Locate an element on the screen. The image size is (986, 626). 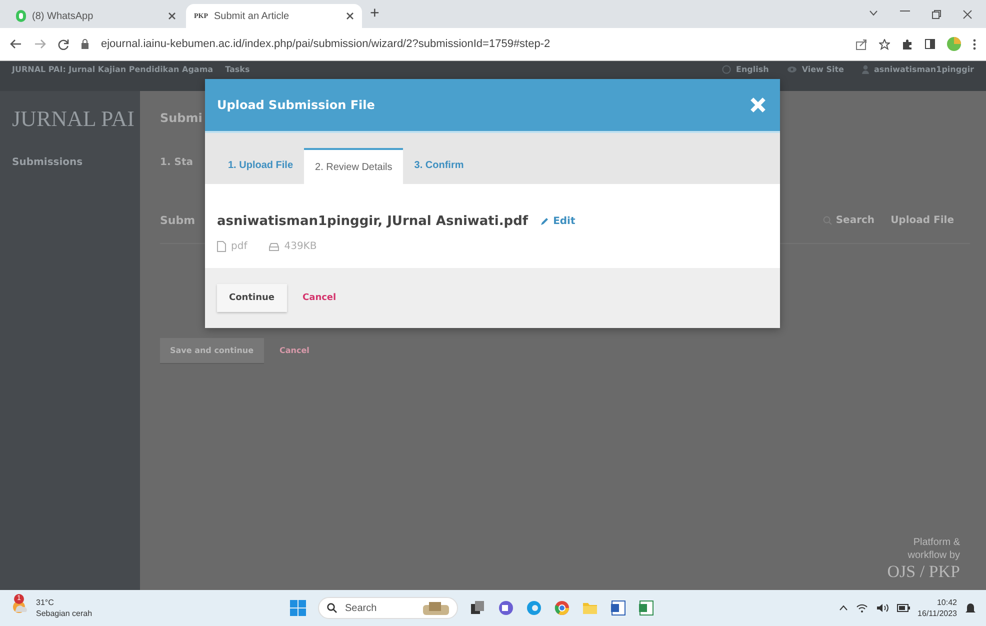
share-icon is located at coordinates (861, 44).